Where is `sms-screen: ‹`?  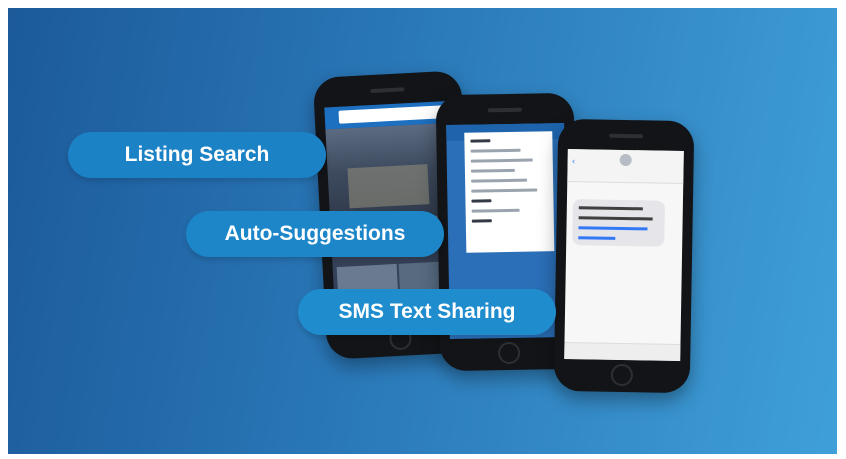 sms-screen: ‹ is located at coordinates (624, 255).